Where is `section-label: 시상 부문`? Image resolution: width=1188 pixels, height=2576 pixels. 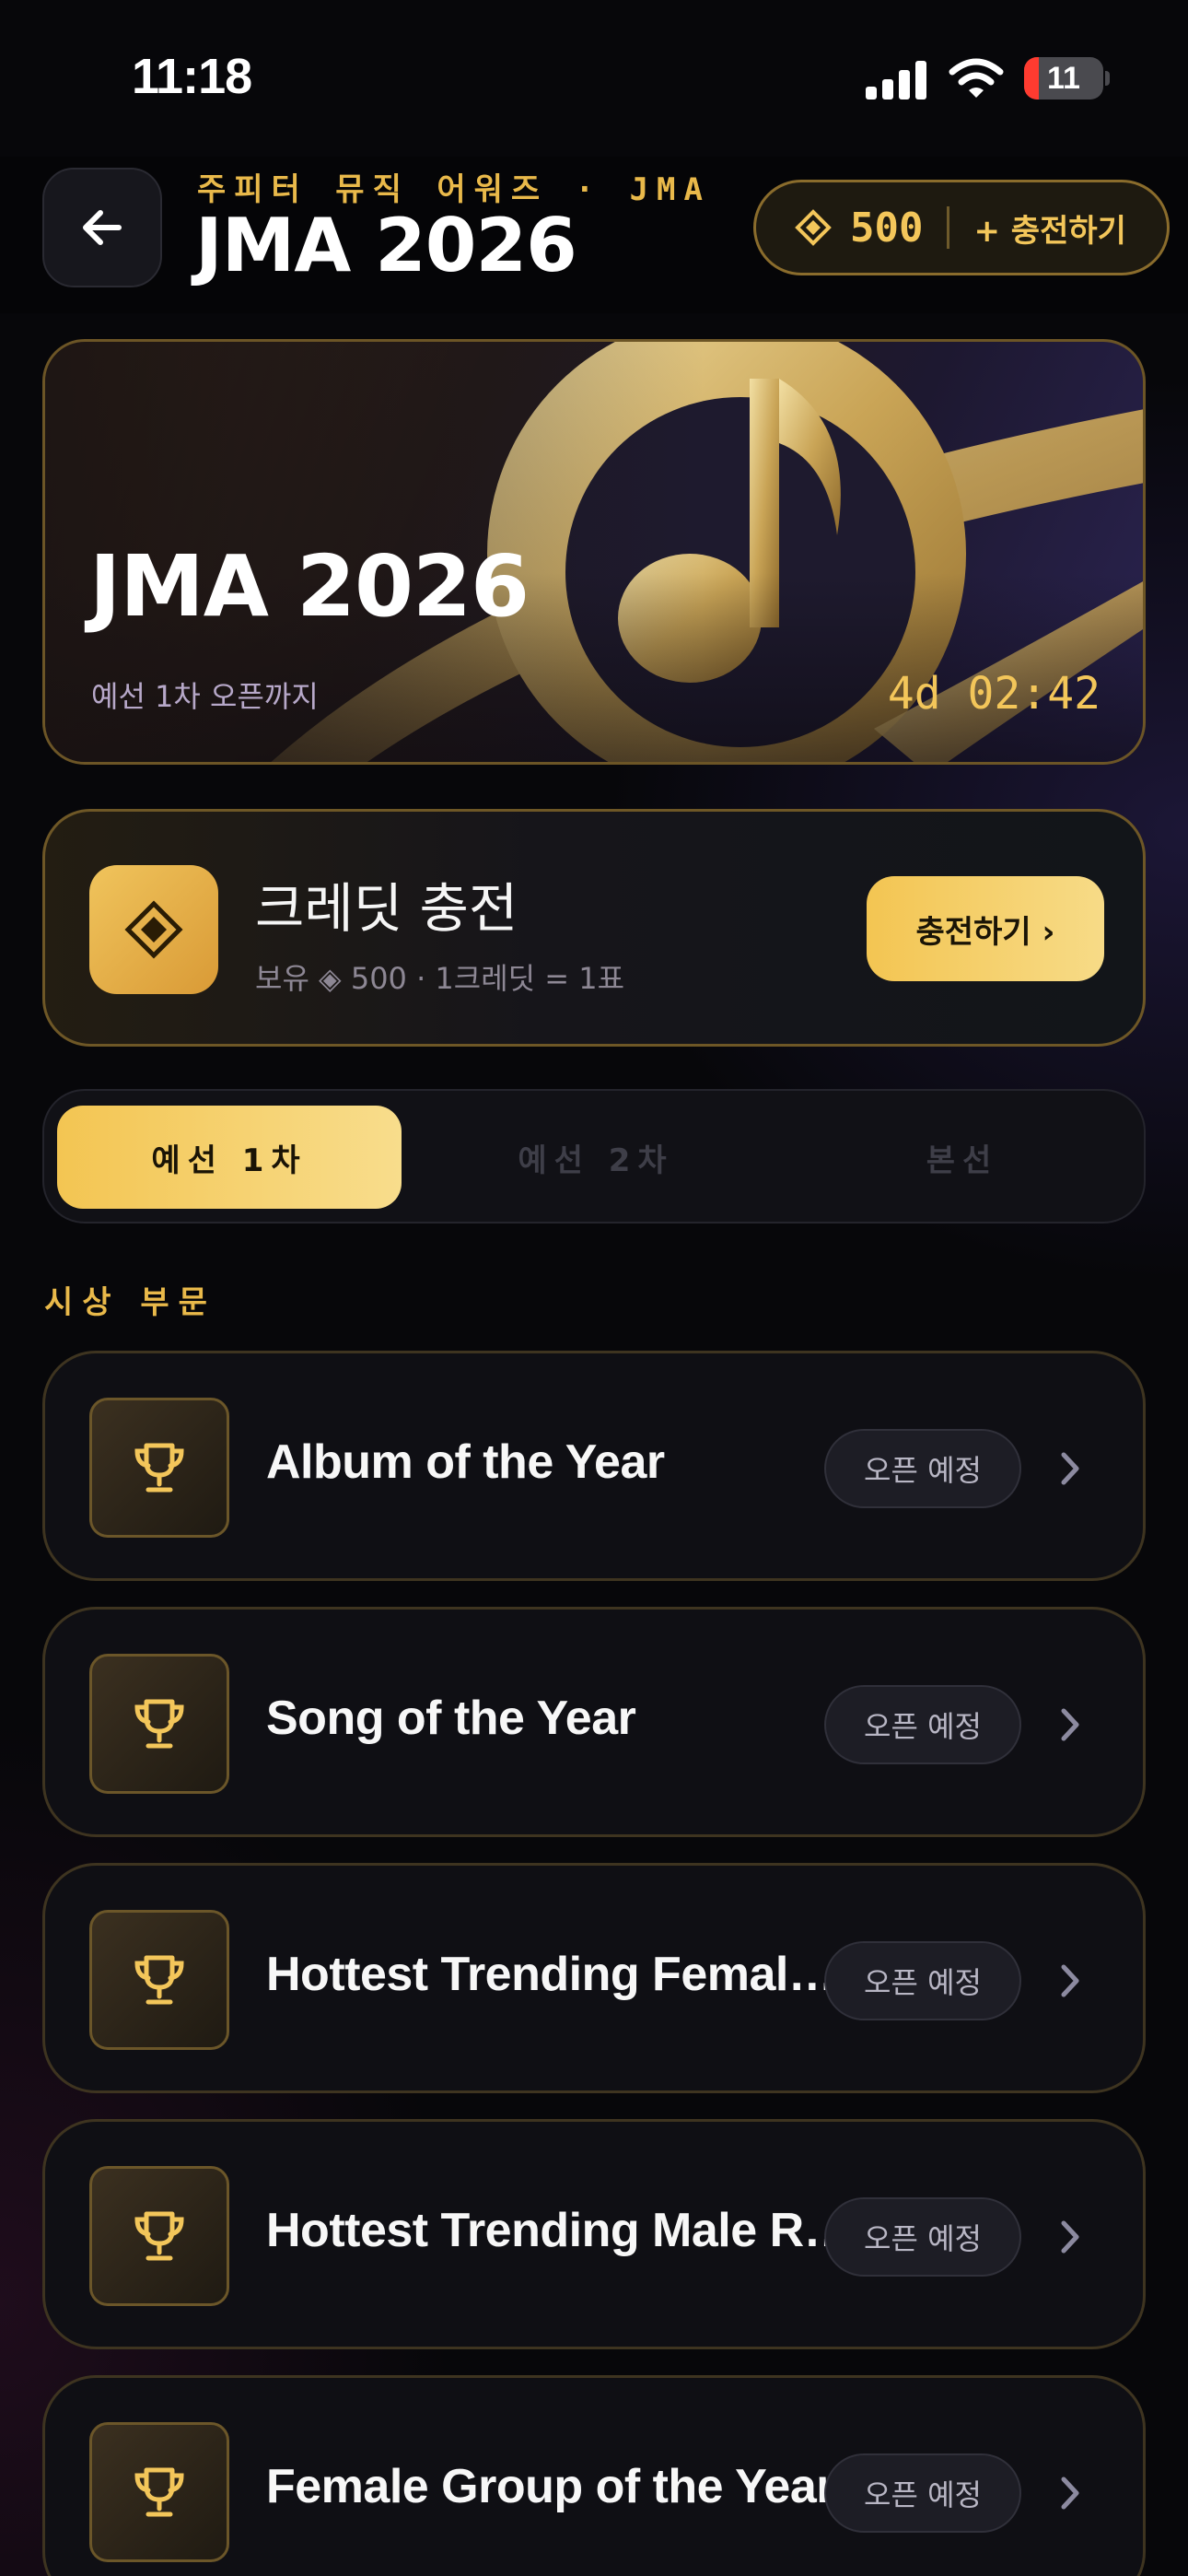
section-label: 시상 부문 is located at coordinates (130, 1302).